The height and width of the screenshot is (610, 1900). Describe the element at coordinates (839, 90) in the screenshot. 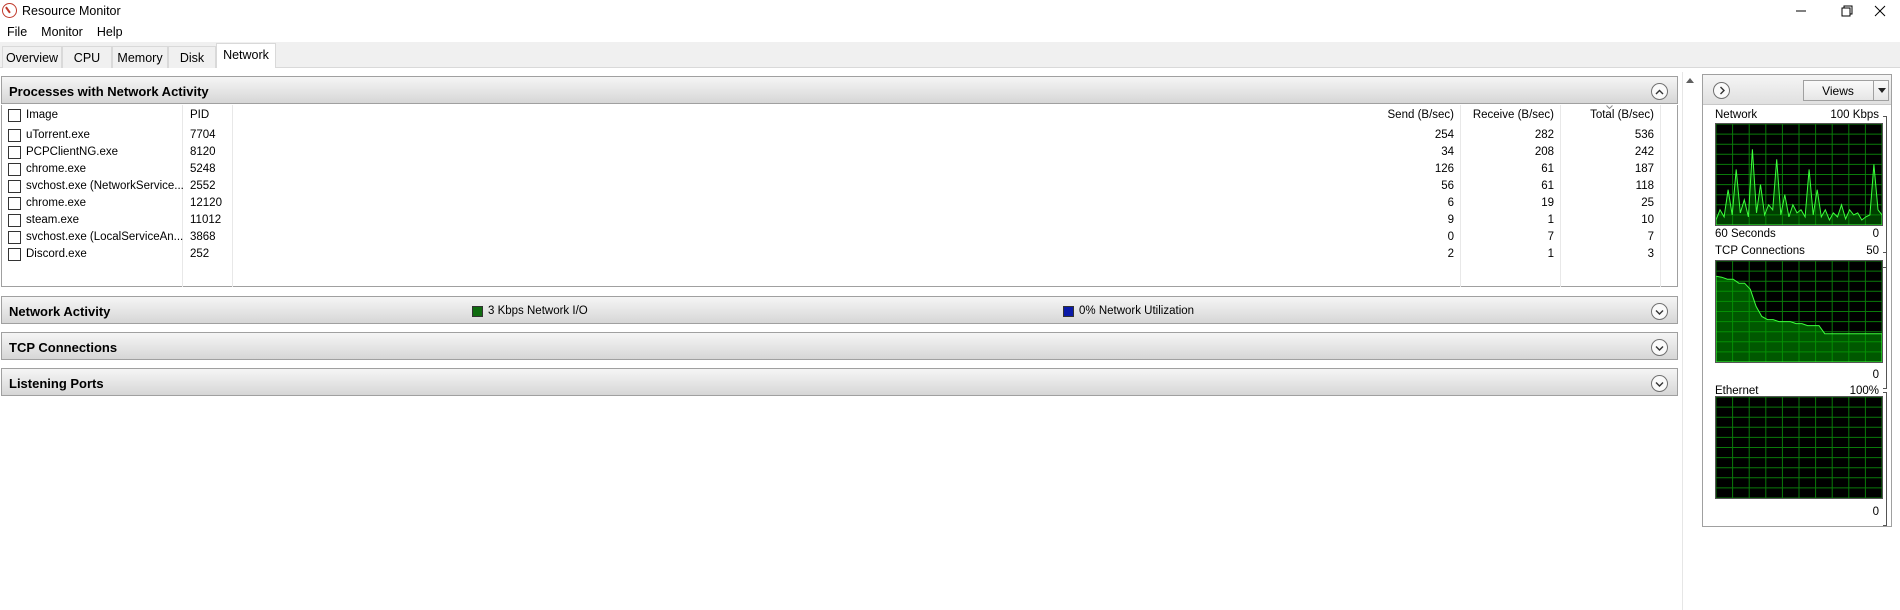

I see `processes-header: Processes with Network Activity` at that location.